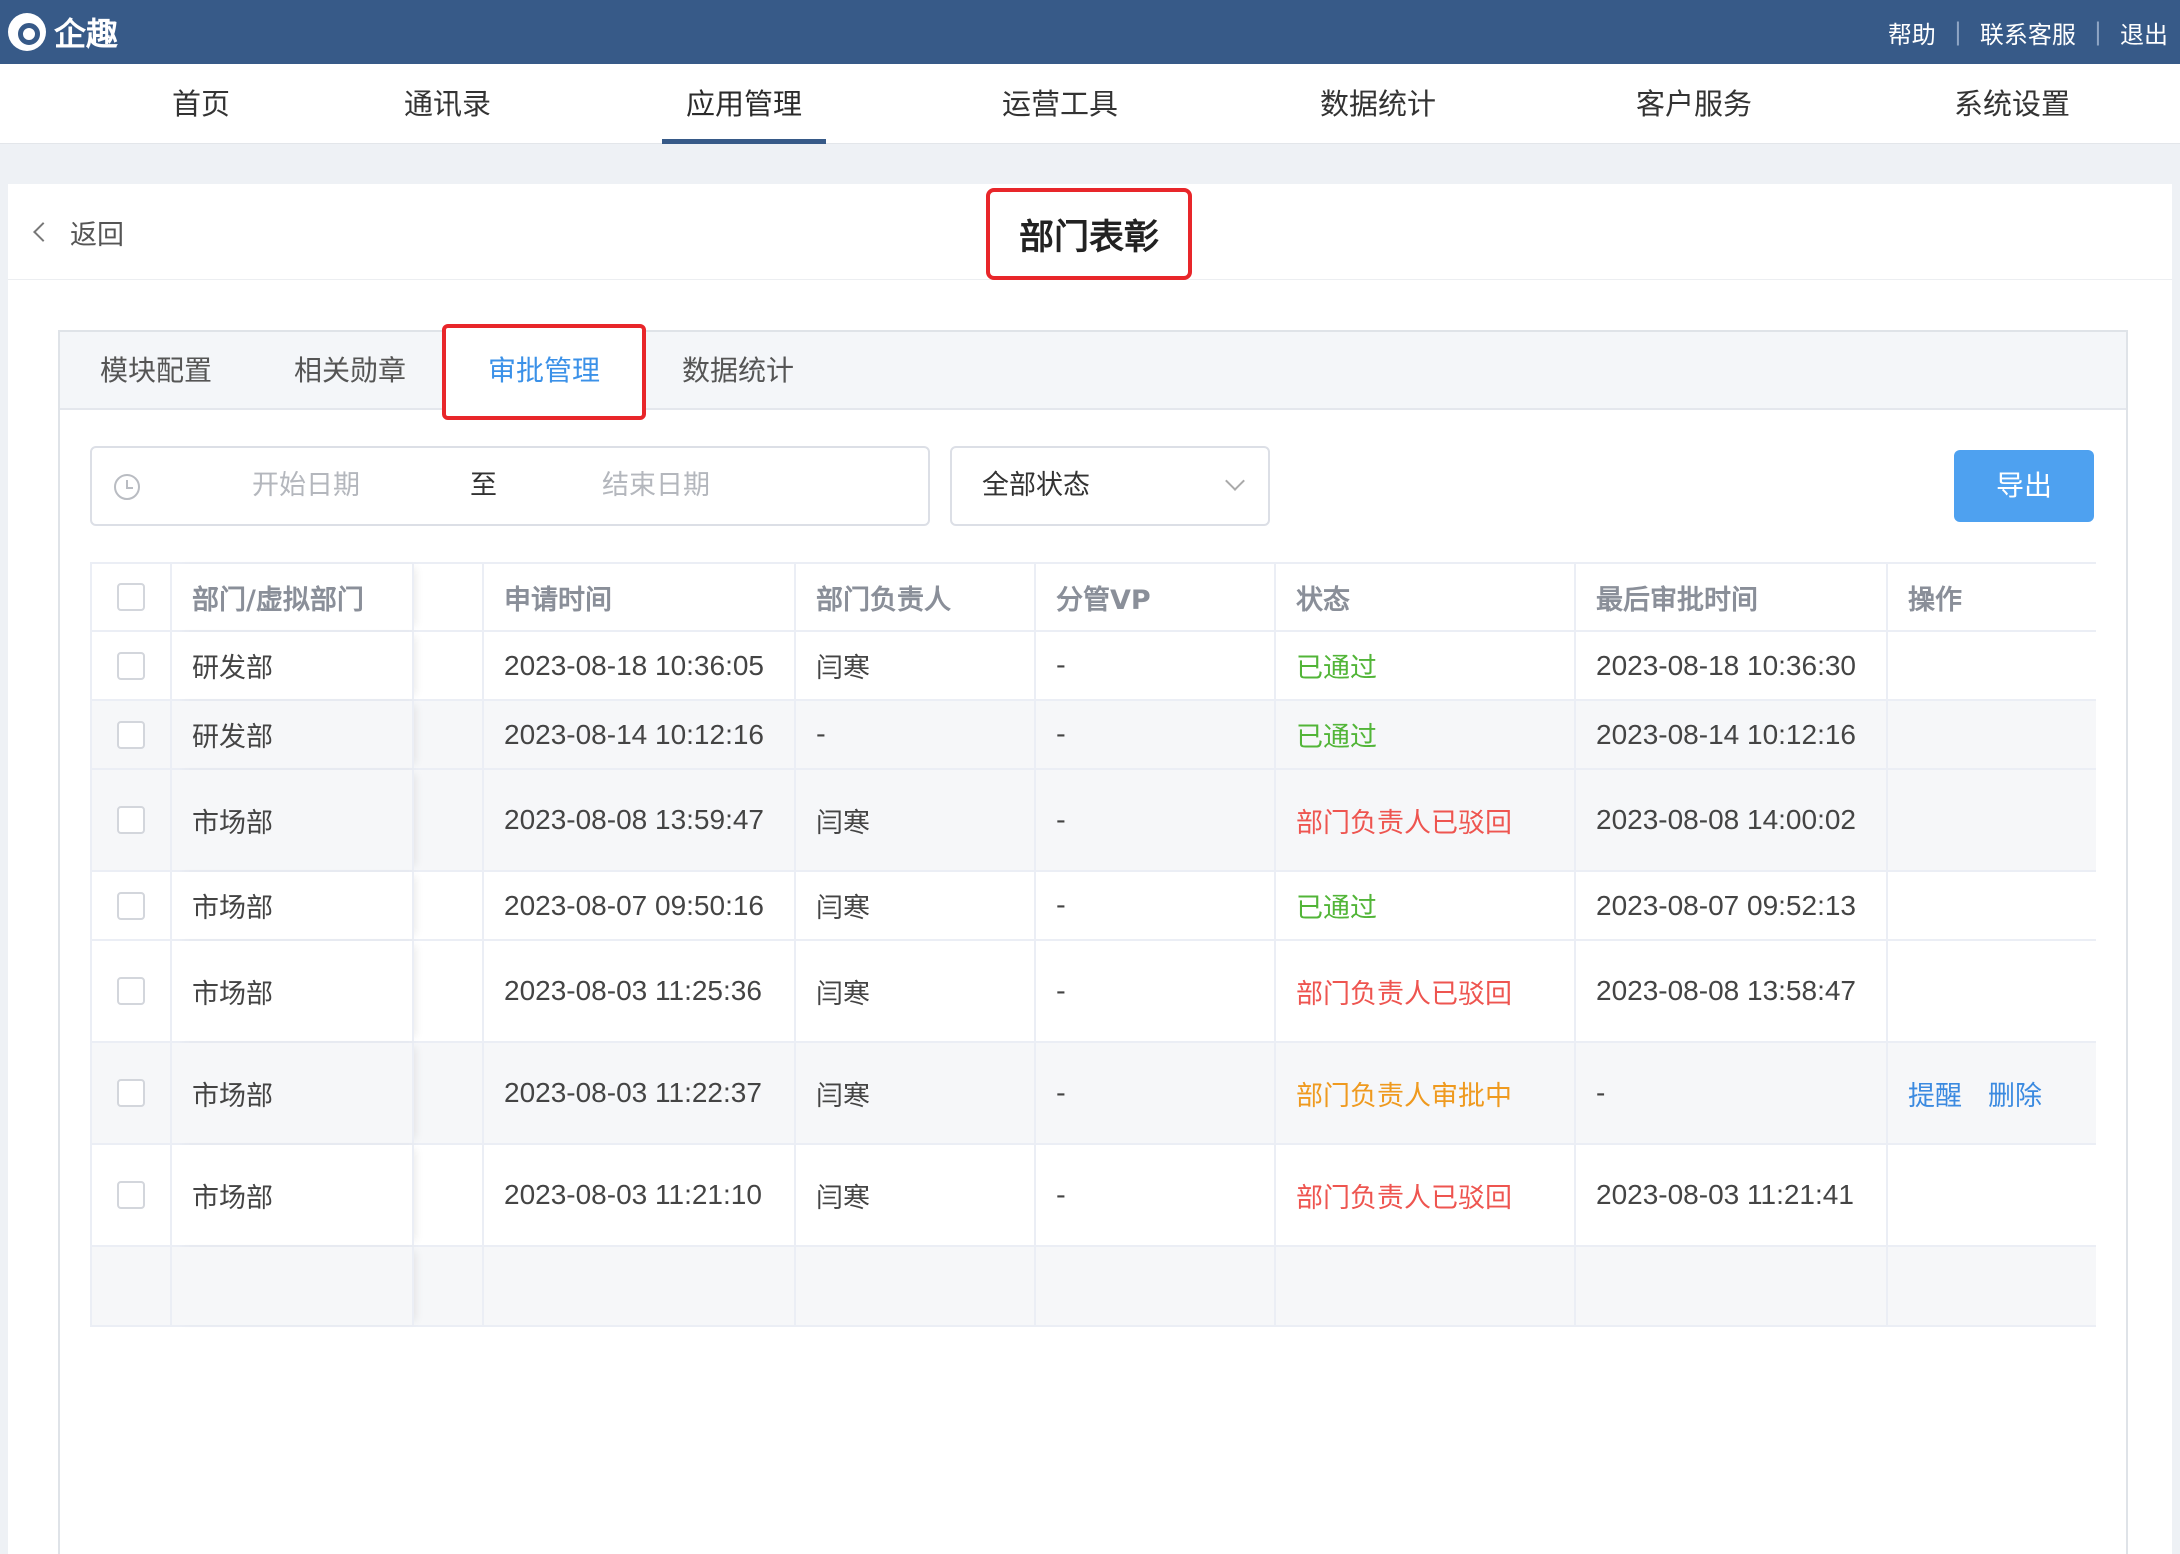 This screenshot has width=2180, height=1554. Describe the element at coordinates (1694, 104) in the screenshot. I see `nav-customer-service: 客户服务` at that location.